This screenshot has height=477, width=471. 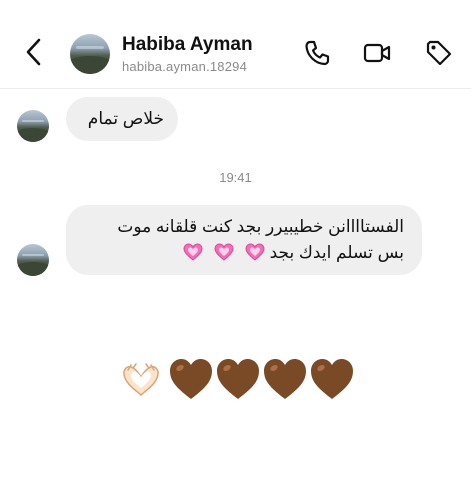 I want to click on contact-avatar, so click(x=90, y=54).